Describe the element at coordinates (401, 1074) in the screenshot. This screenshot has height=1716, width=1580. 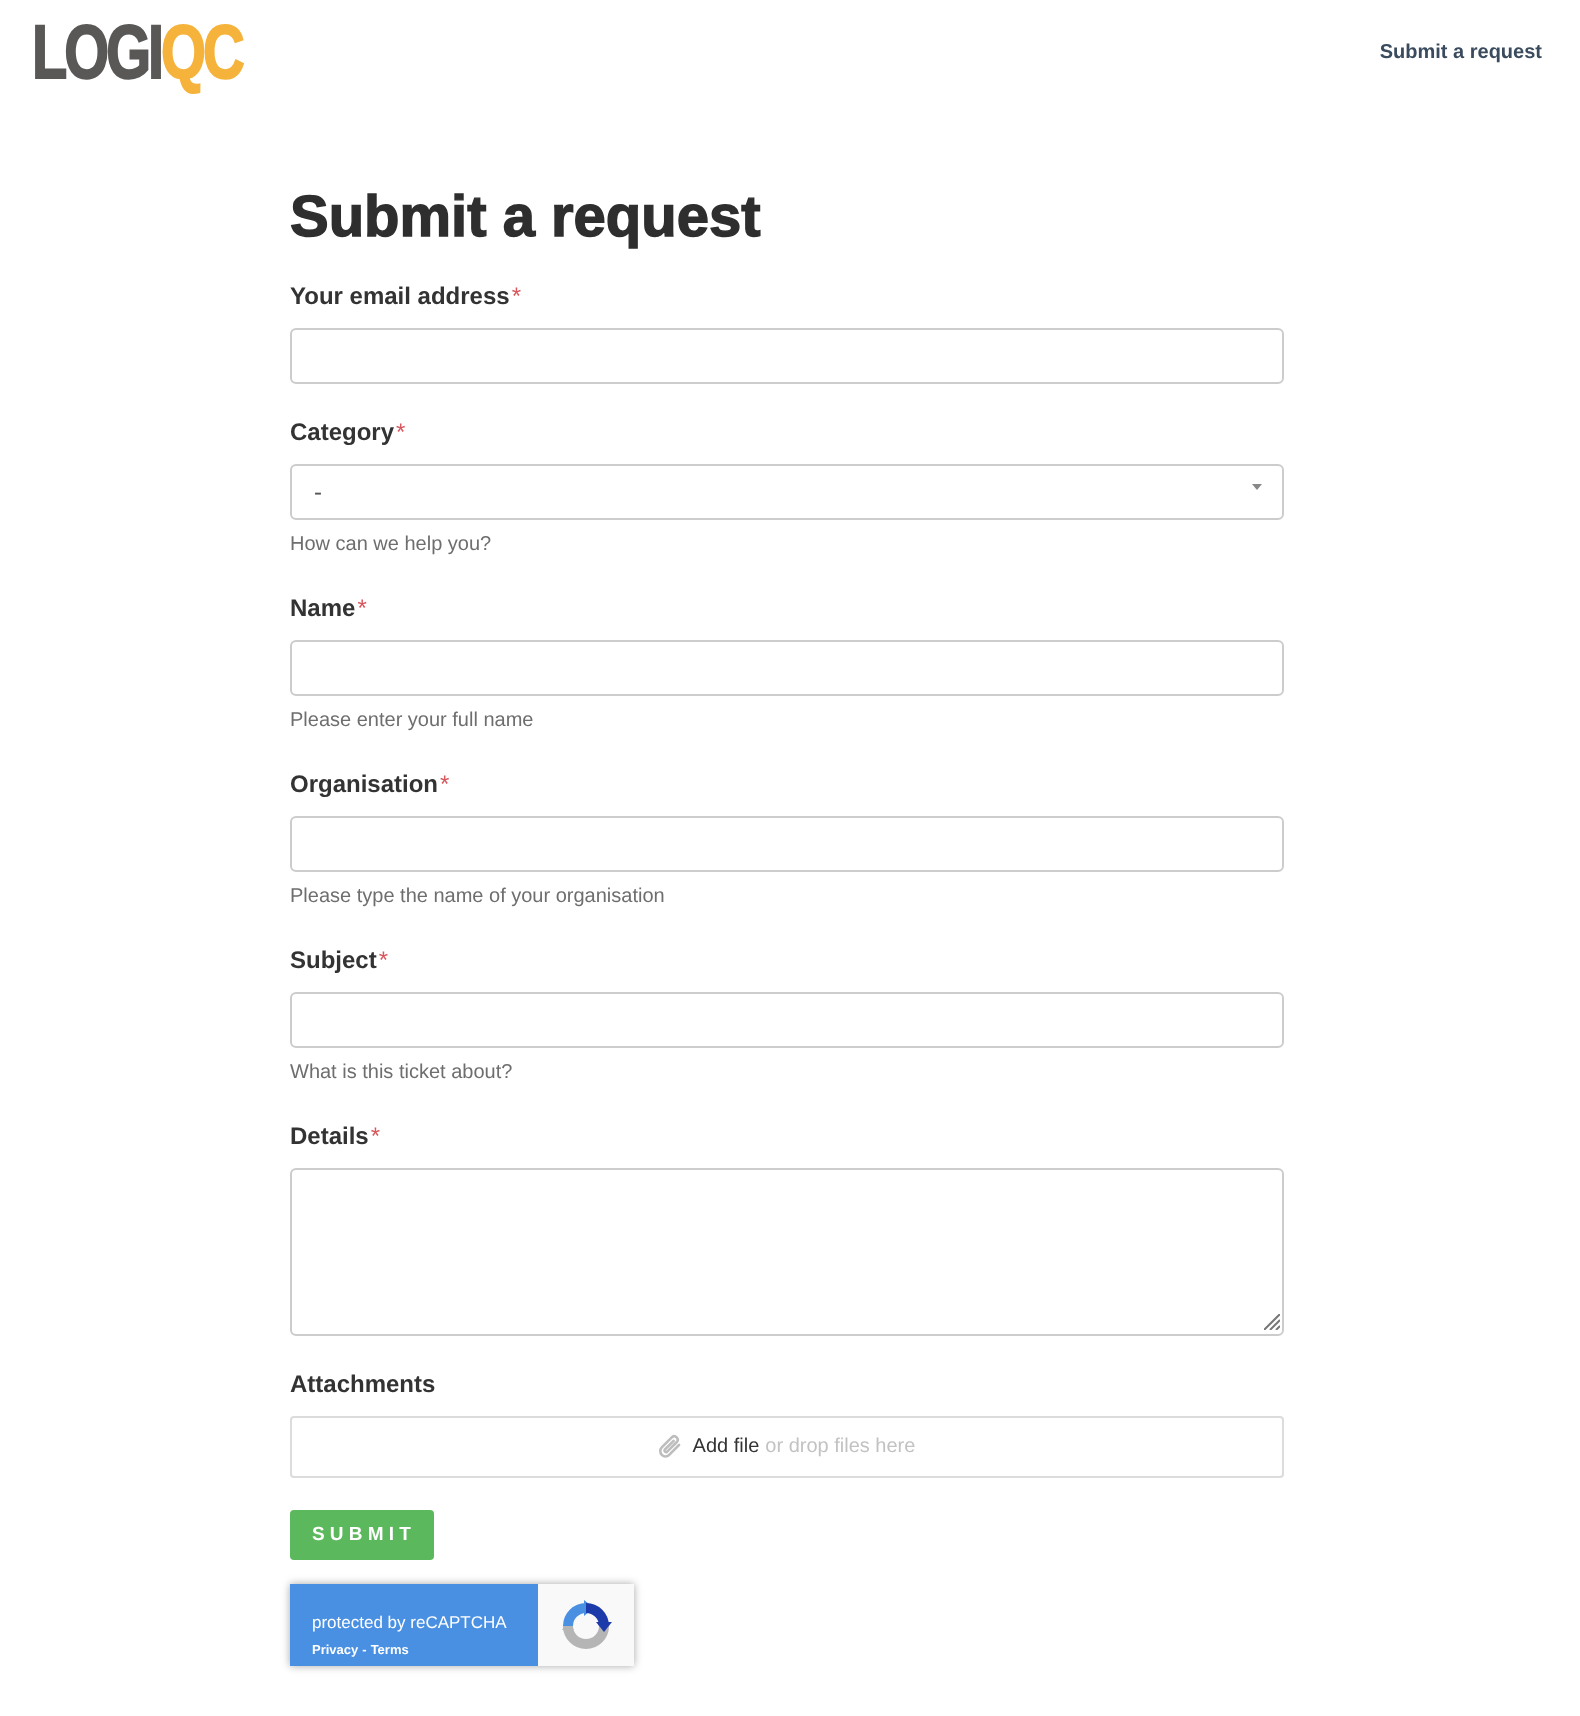
I see `field-hint: What is this ticket about?` at that location.